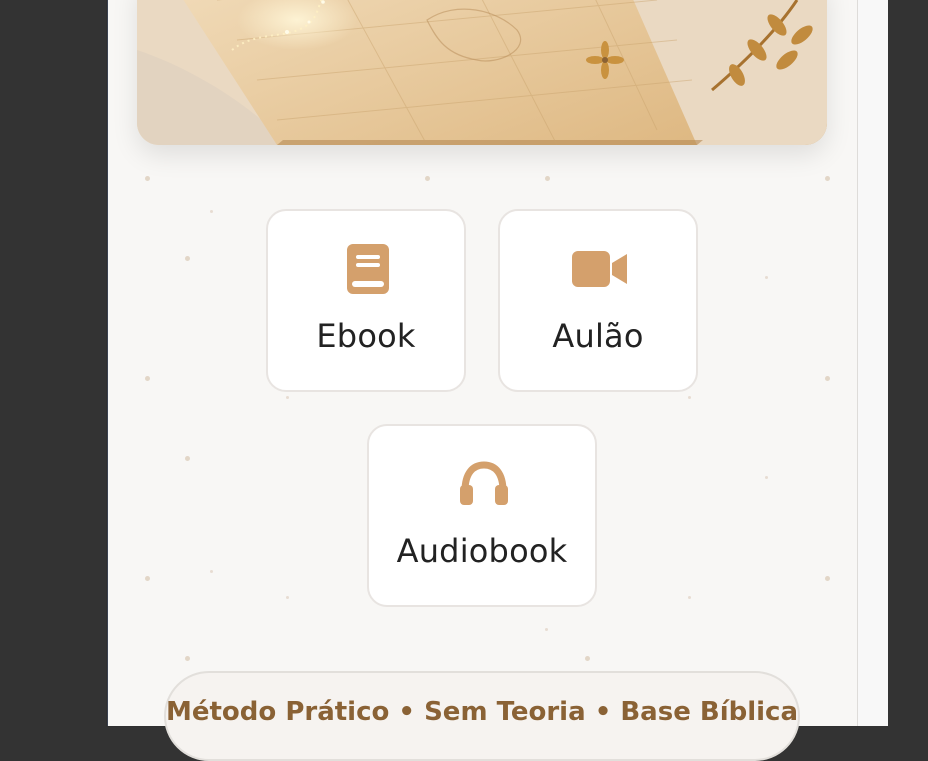 Image resolution: width=928 pixels, height=761 pixels. Describe the element at coordinates (484, 483) in the screenshot. I see `headphones-icon` at that location.